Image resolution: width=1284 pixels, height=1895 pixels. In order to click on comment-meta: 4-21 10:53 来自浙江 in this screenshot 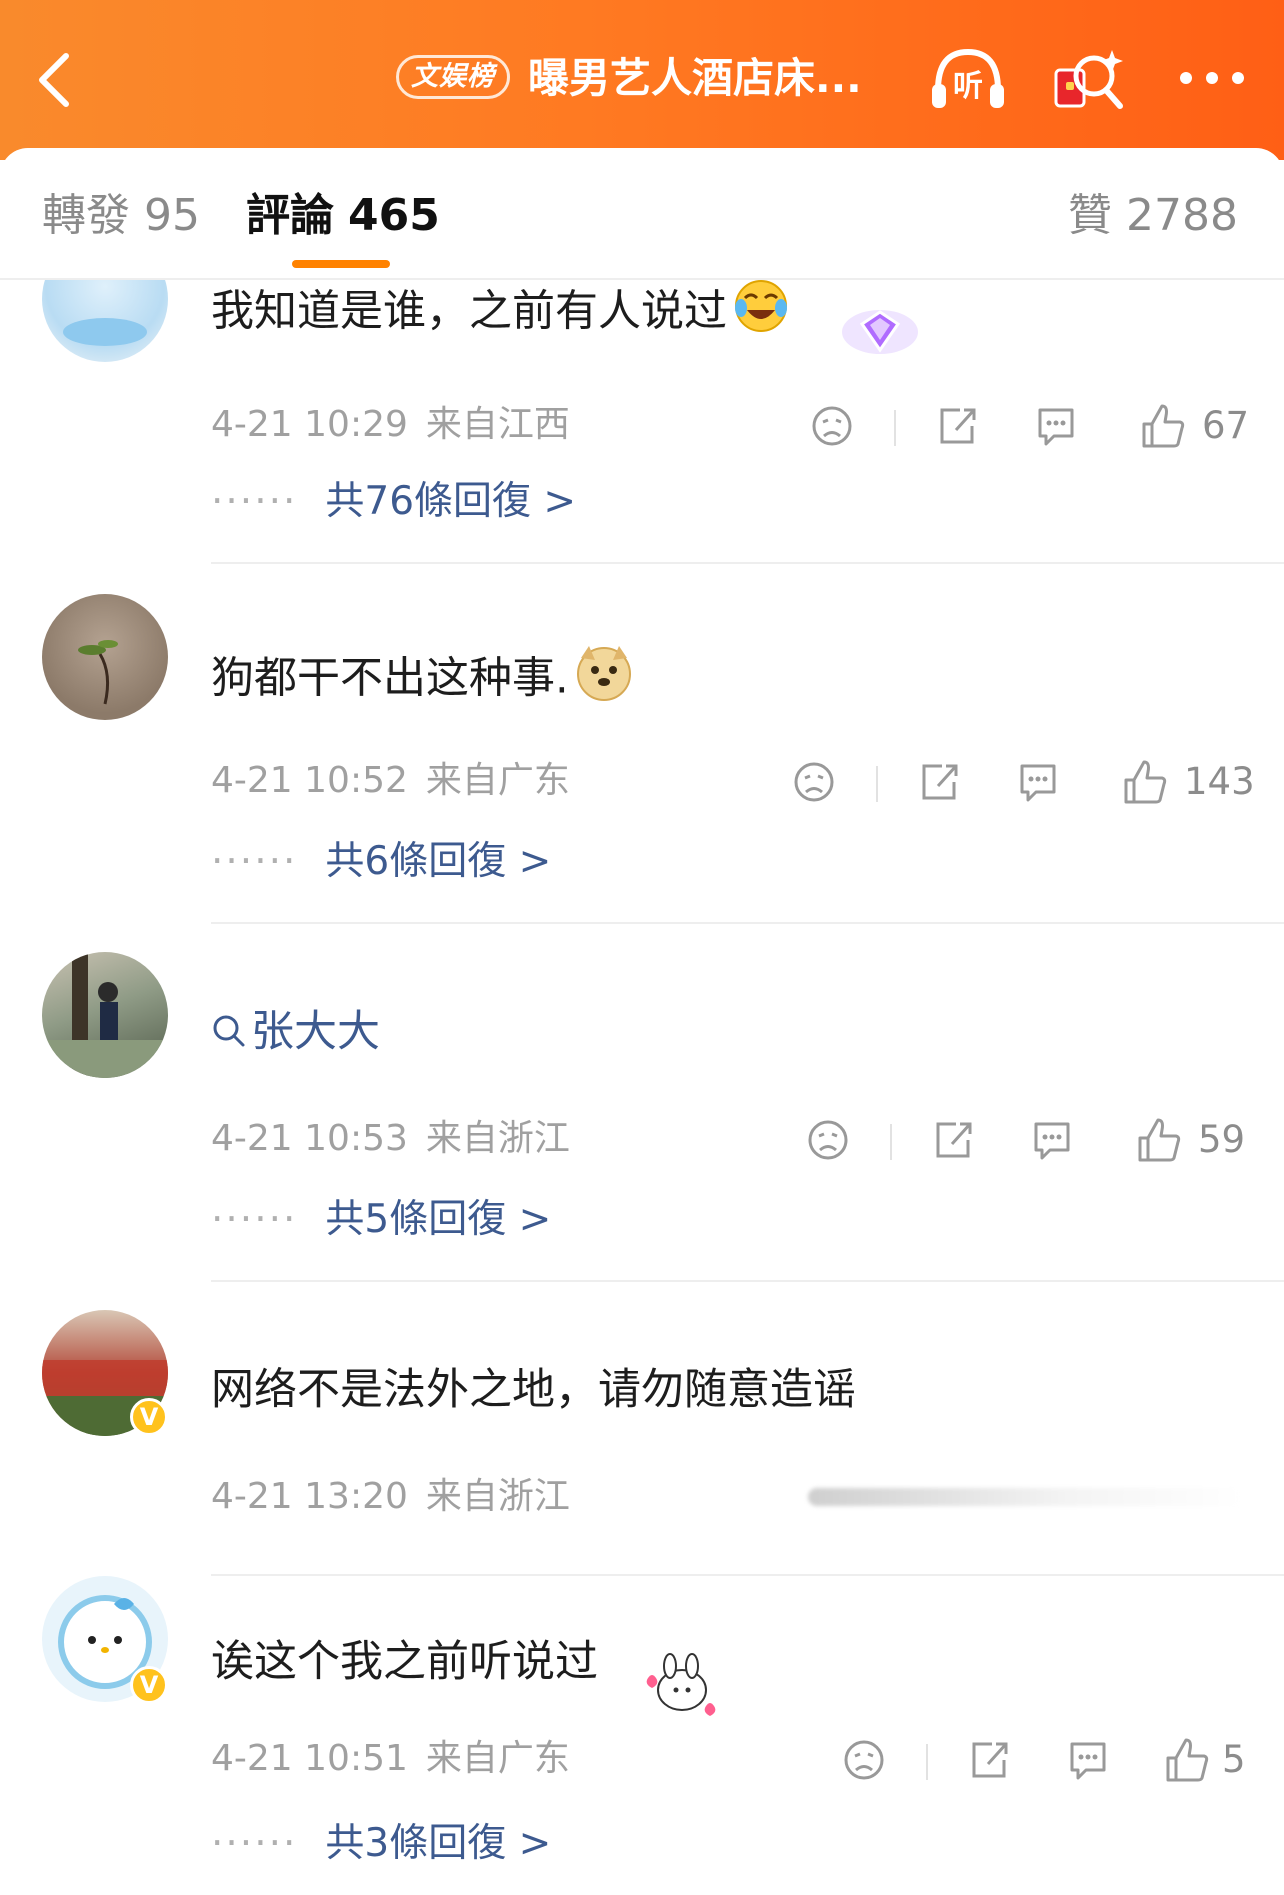, I will do `click(390, 1139)`.